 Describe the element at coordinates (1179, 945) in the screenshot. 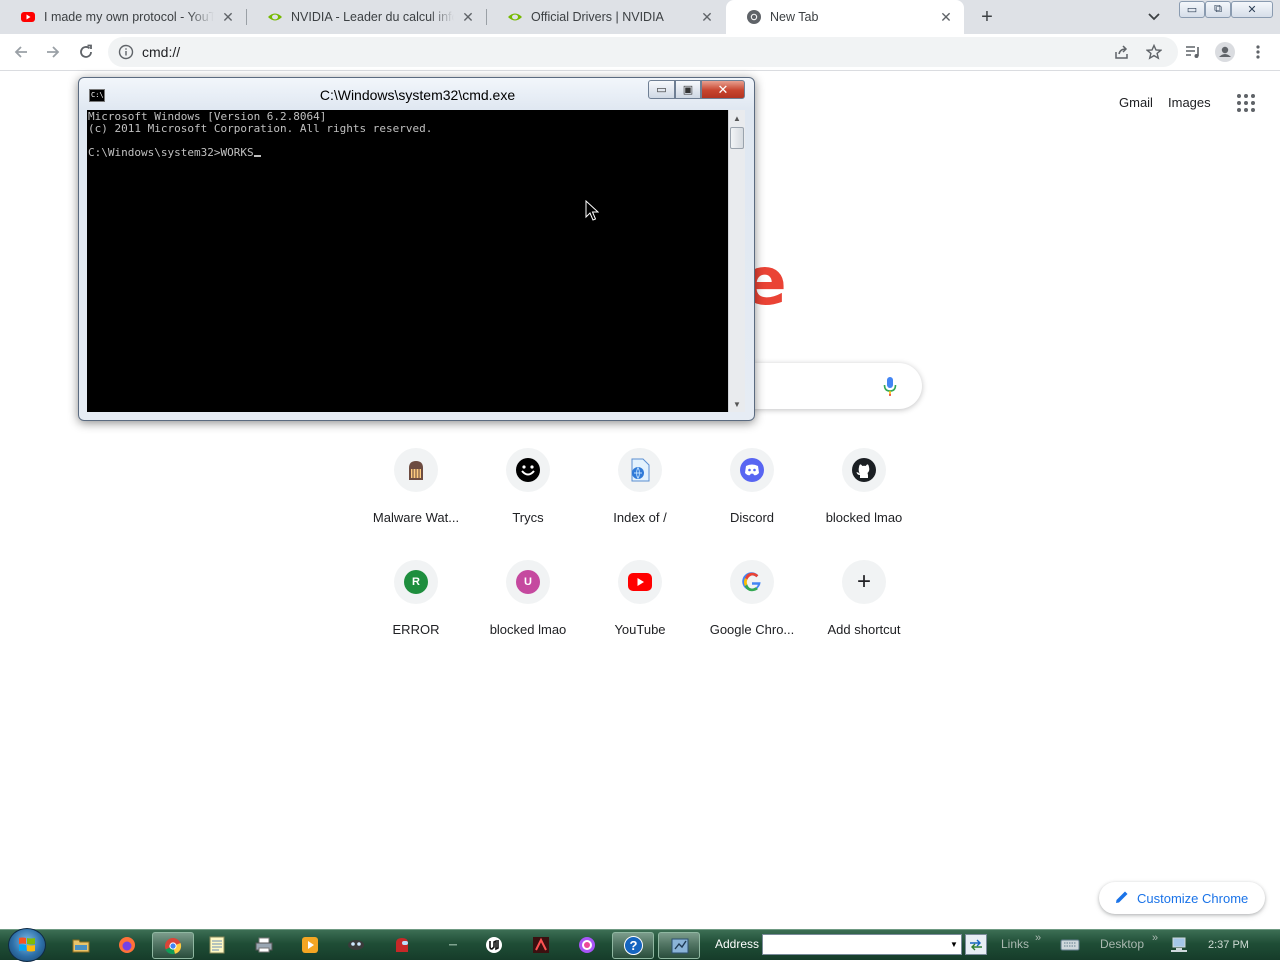

I see `network-tray-icon` at that location.